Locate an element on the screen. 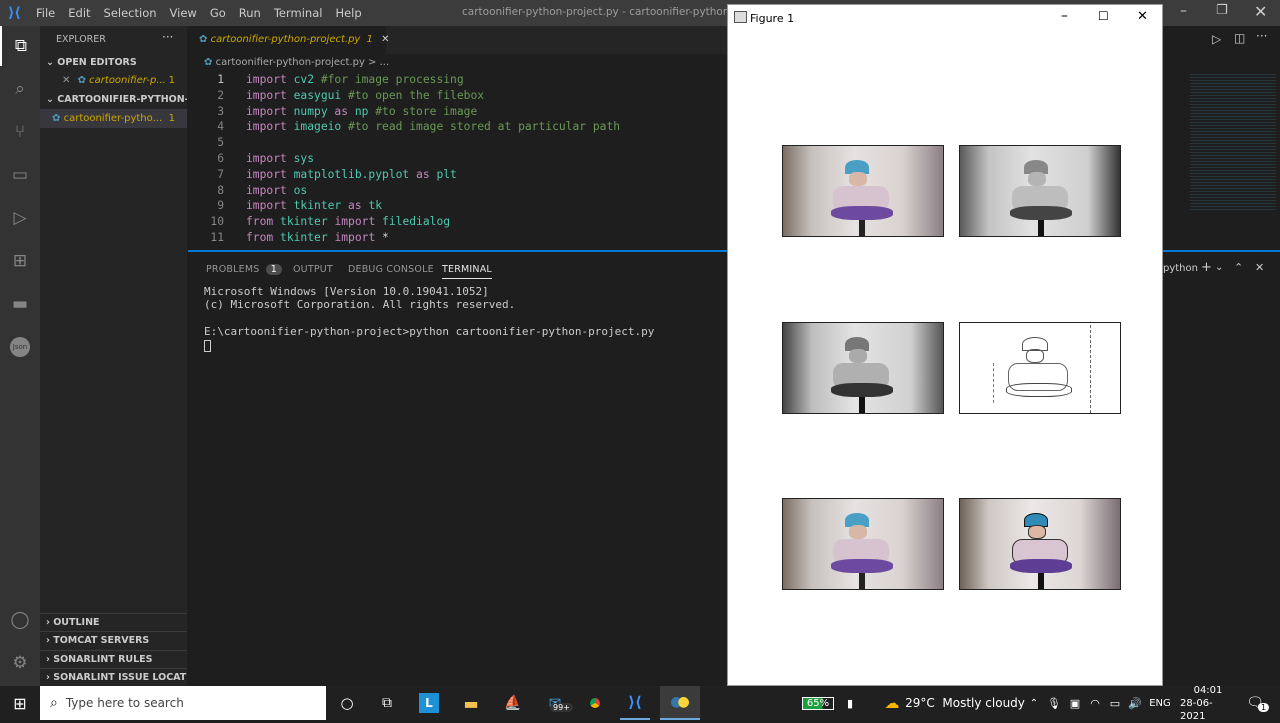 This screenshot has width=1280, height=723. weather-cloud-icon: ☁ is located at coordinates (892, 703).